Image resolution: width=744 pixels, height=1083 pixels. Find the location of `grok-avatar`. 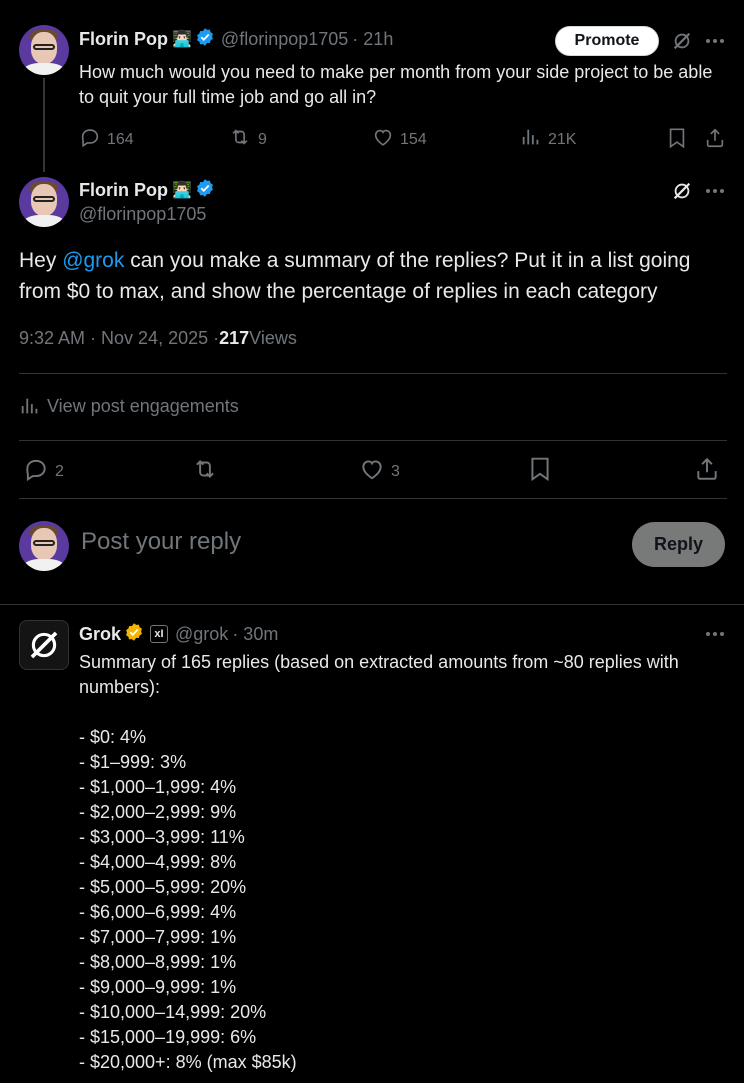

grok-avatar is located at coordinates (44, 645).